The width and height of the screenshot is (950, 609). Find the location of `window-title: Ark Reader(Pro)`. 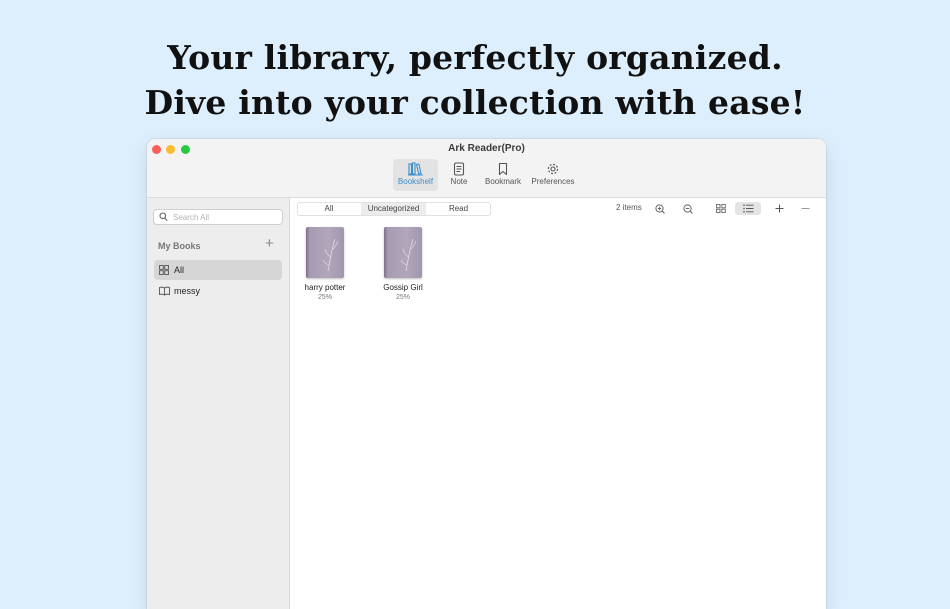

window-title: Ark Reader(Pro) is located at coordinates (486, 148).